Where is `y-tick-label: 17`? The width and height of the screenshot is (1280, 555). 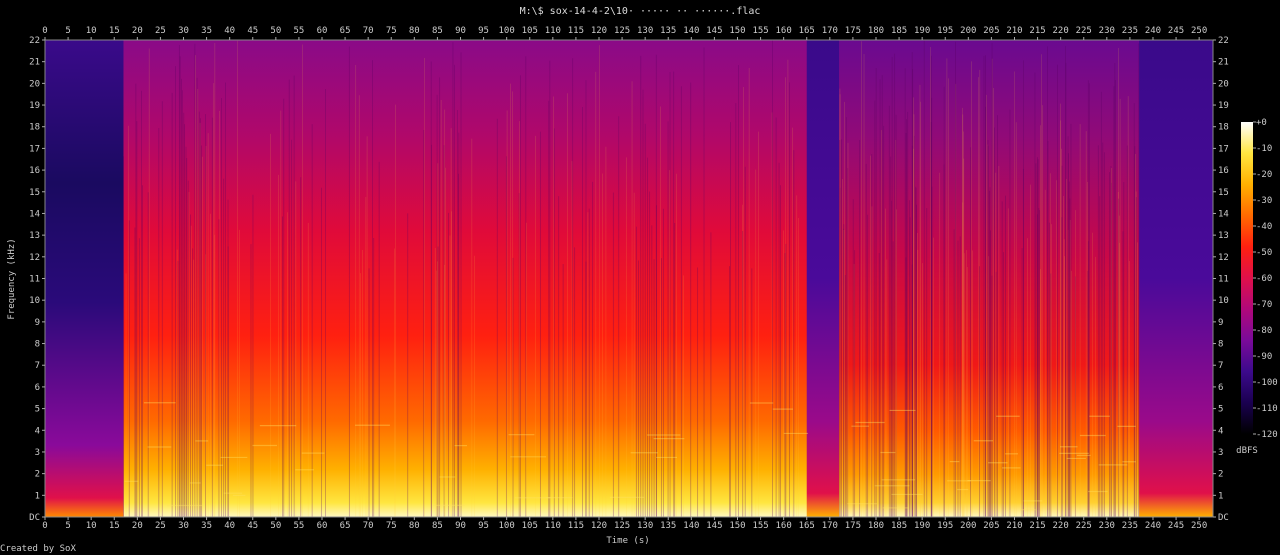 y-tick-label: 17 is located at coordinates (34, 149).